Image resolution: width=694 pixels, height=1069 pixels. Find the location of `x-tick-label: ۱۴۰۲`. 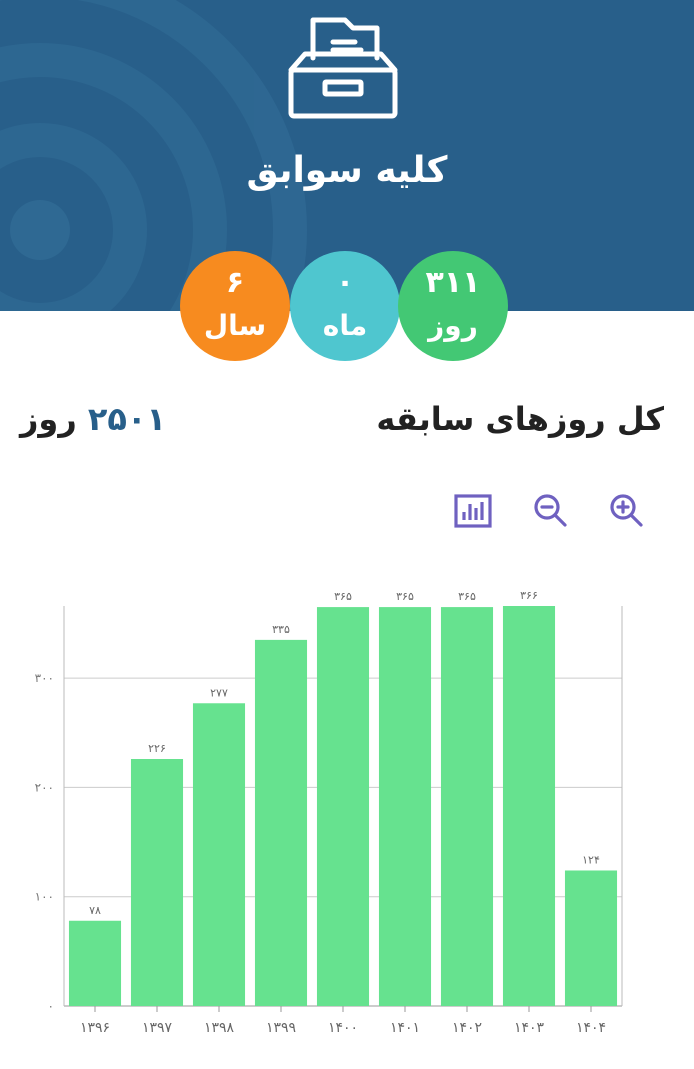

x-tick-label: ۱۴۰۲ is located at coordinates (467, 1028).